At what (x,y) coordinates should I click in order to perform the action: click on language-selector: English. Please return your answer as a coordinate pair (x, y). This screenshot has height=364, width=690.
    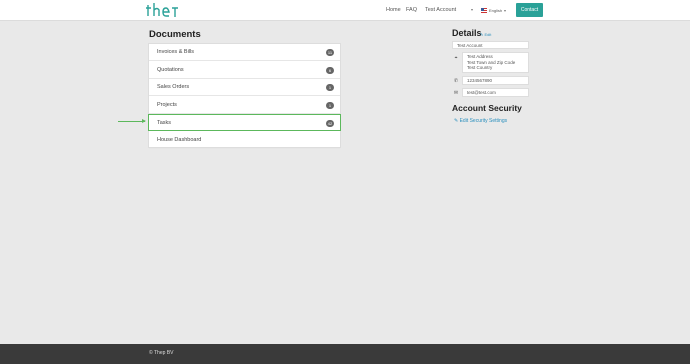
    Looking at the image, I should click on (494, 10).